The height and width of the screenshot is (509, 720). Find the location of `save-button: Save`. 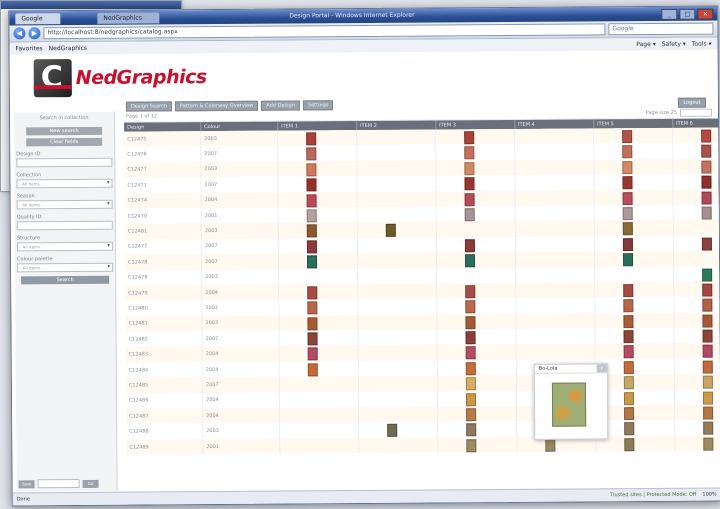

save-button: Save is located at coordinates (26, 483).